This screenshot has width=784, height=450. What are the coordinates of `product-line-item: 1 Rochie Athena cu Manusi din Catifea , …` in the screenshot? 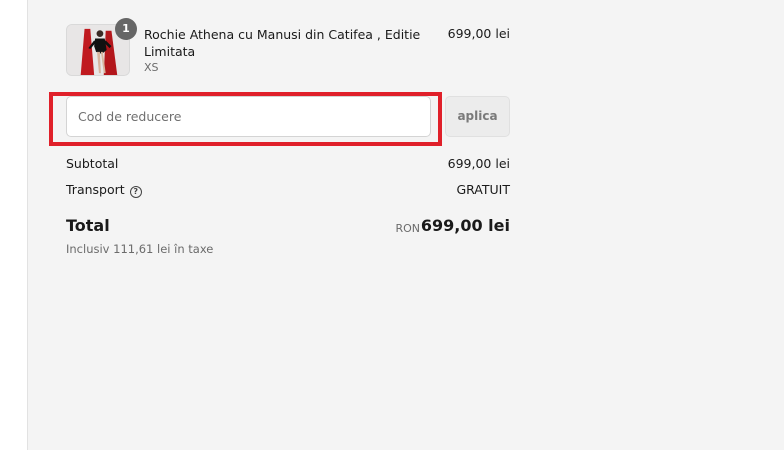 It's located at (288, 48).